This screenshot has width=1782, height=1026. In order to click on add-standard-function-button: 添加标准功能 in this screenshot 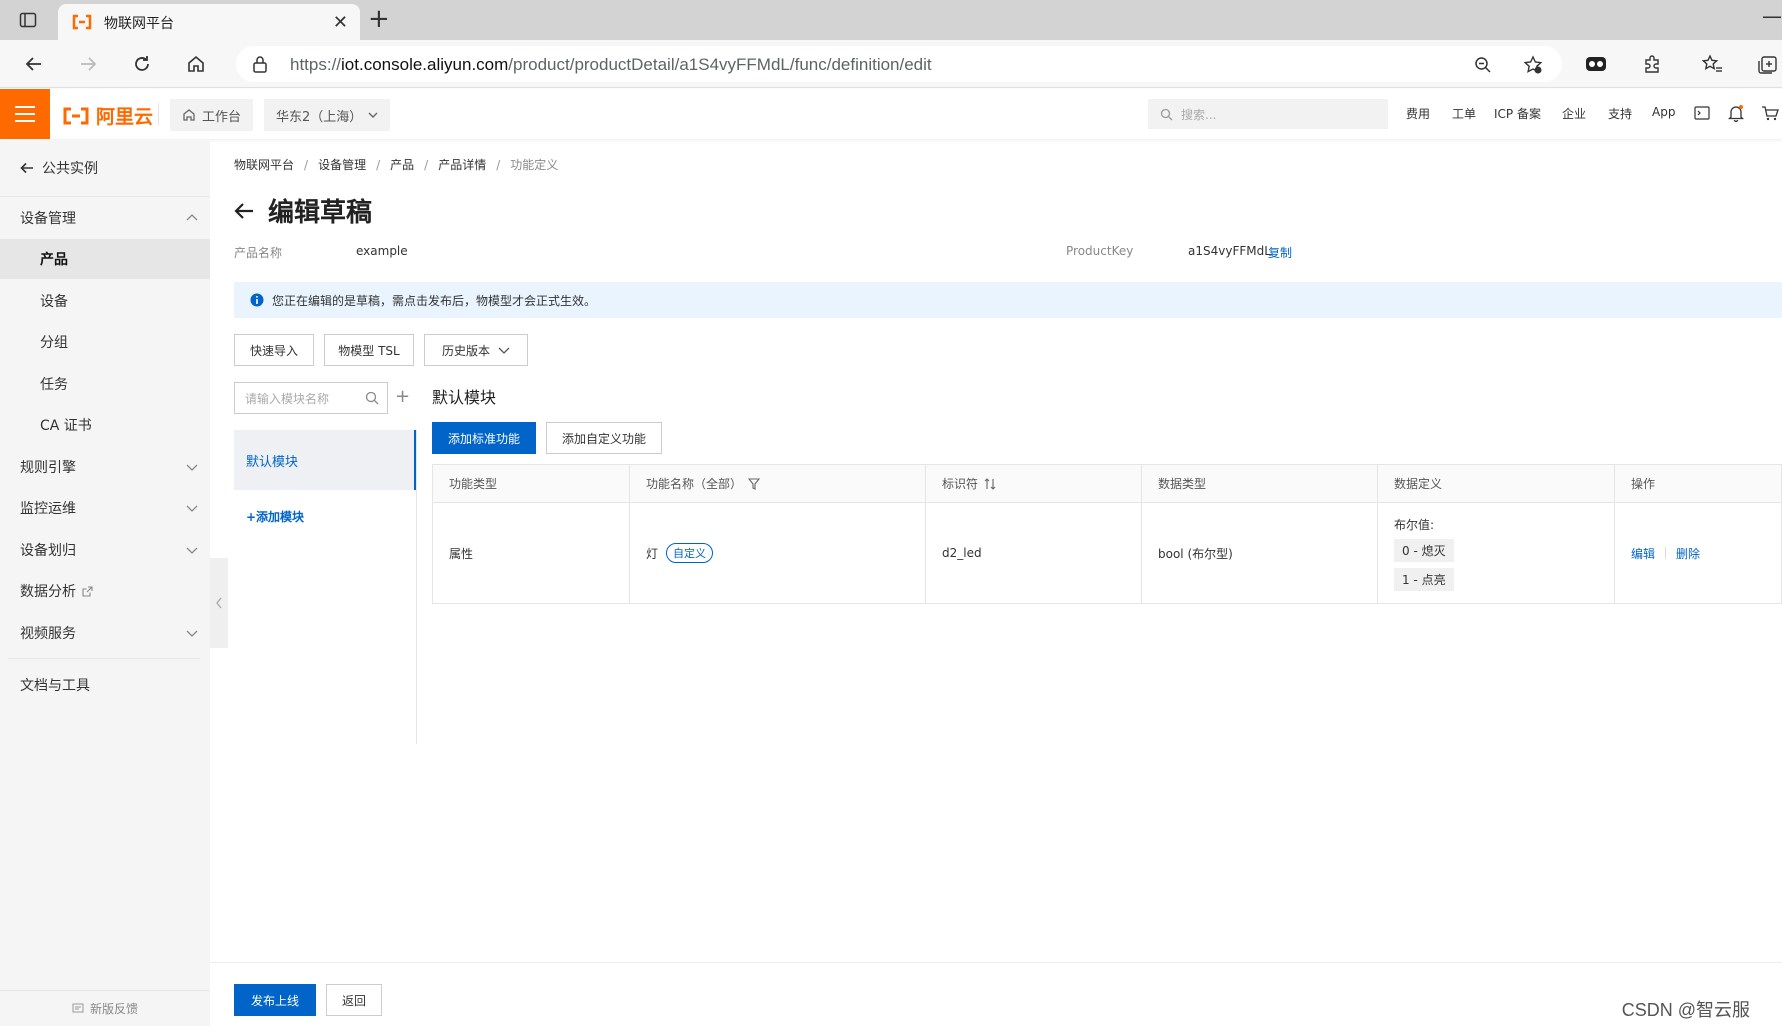, I will do `click(484, 438)`.